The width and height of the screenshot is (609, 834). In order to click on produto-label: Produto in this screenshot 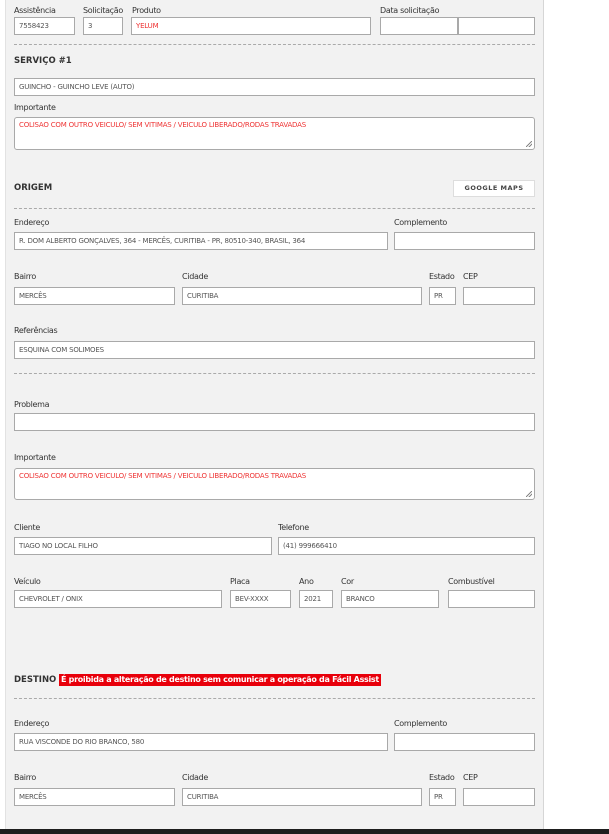, I will do `click(146, 10)`.